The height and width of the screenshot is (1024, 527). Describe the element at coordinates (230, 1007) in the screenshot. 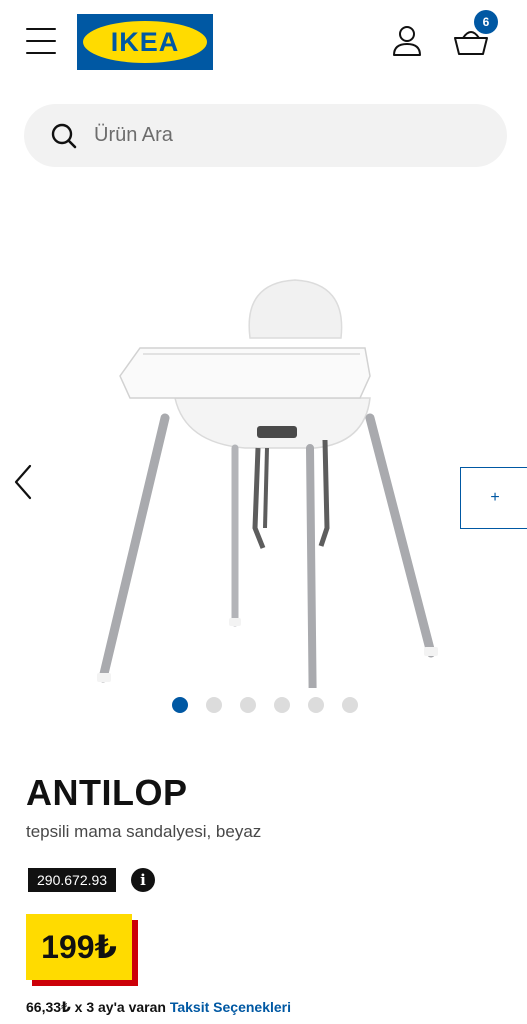

I see `installment-options-link: Taksit Seçenekleri` at that location.